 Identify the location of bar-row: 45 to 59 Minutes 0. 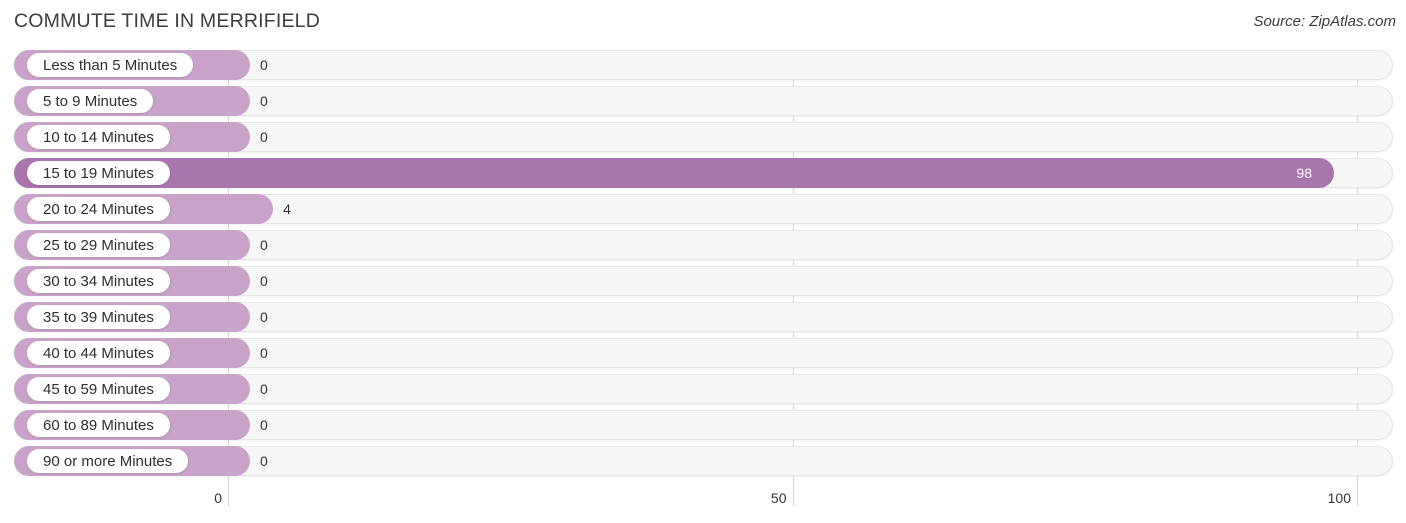
(703, 389).